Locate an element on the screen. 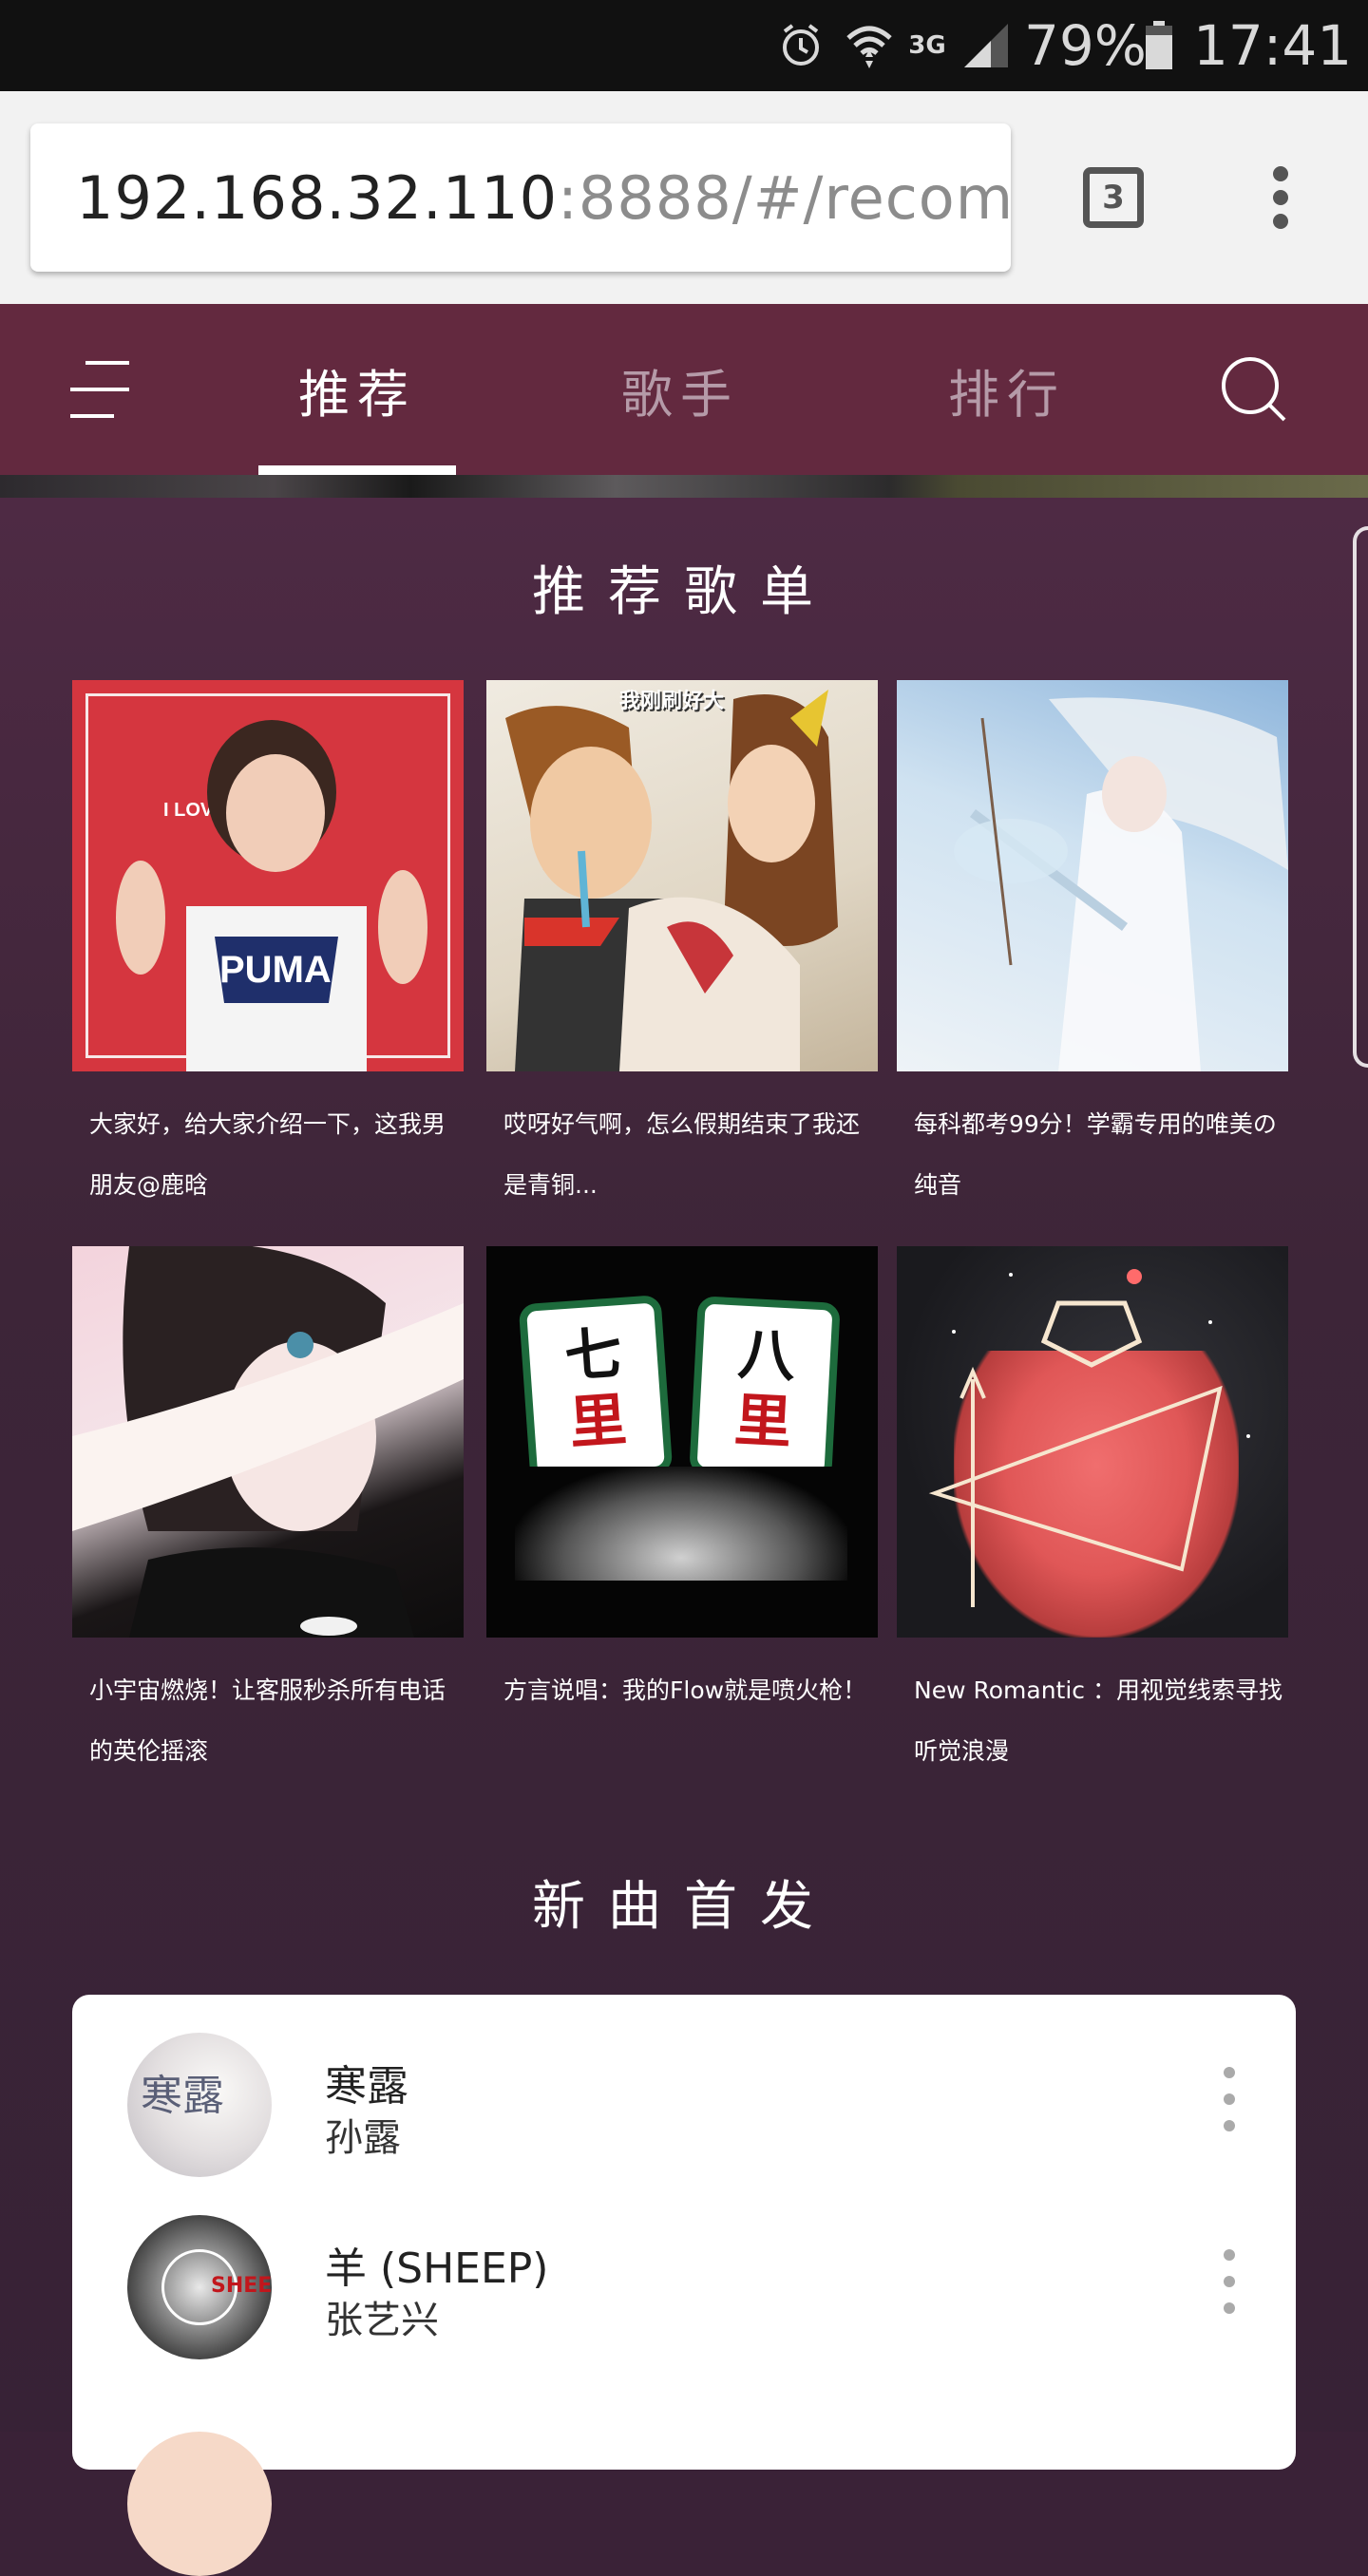 This screenshot has height=2576, width=1368. search-icon is located at coordinates (1254, 389).